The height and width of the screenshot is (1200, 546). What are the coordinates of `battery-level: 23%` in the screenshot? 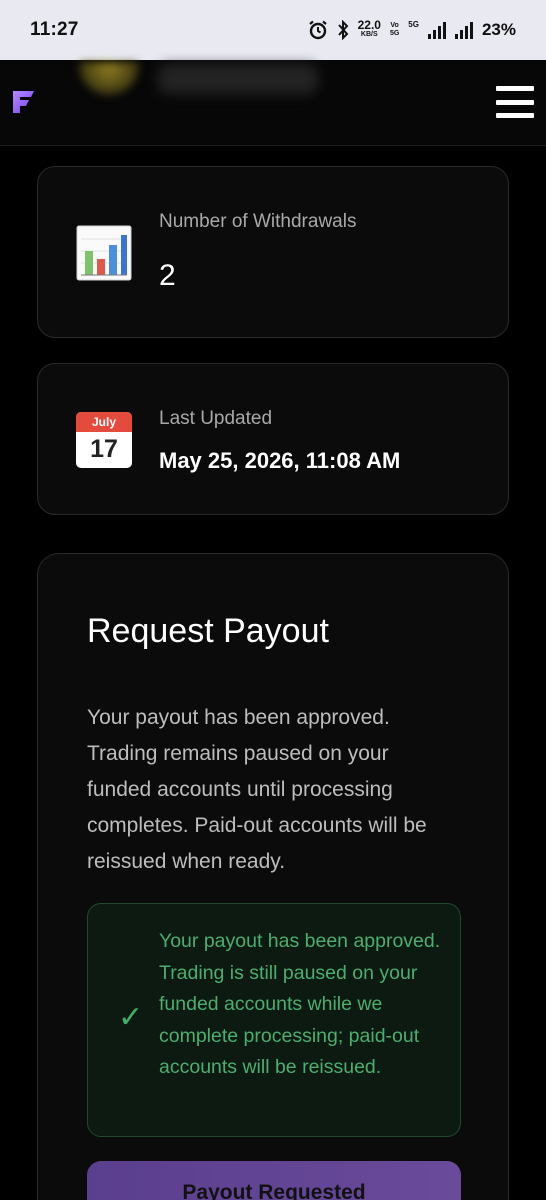 It's located at (498, 29).